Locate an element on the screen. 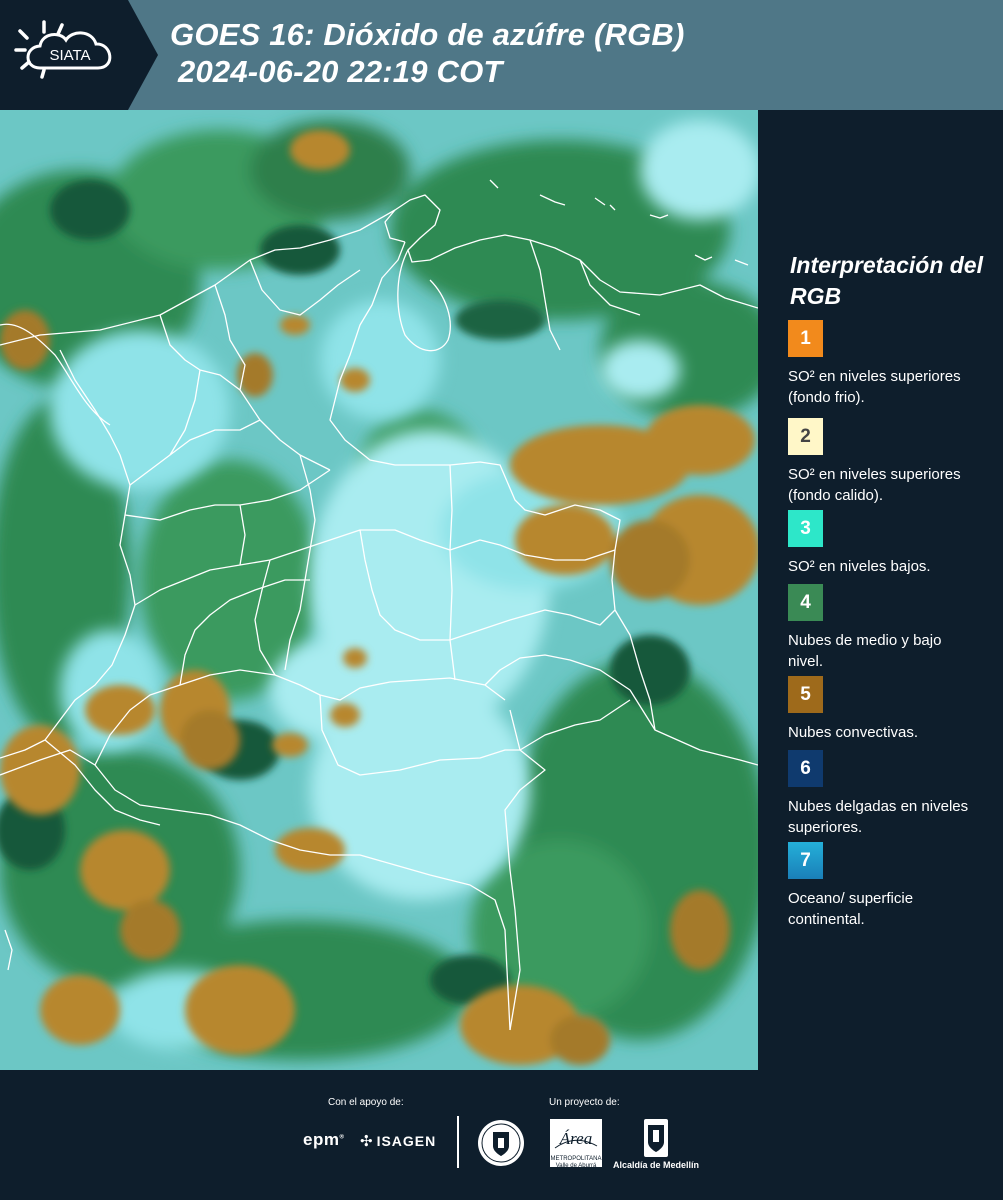 This screenshot has width=1003, height=1200. legend-label: Nubes de medio y bajo nivel. is located at coordinates (865, 651).